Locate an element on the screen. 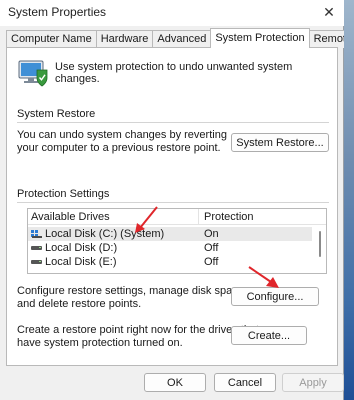 This screenshot has width=354, height=400. configure-description-line2: and delete restore points. is located at coordinates (79, 304).